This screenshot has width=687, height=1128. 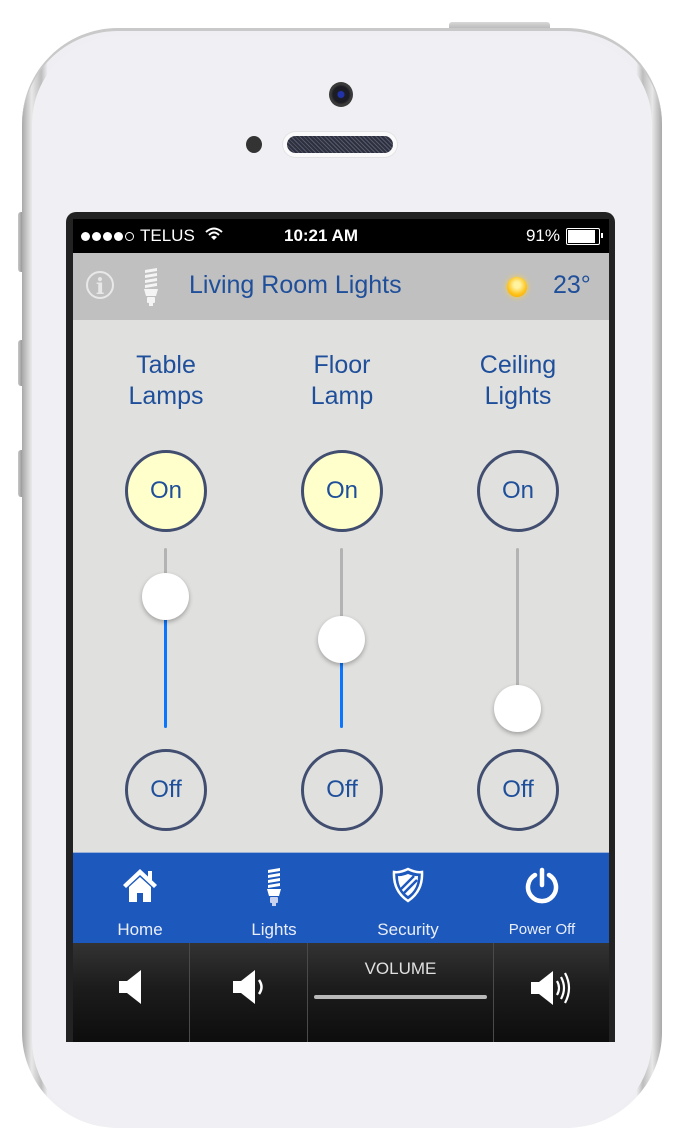 I want to click on proximity-sensor, so click(x=254, y=144).